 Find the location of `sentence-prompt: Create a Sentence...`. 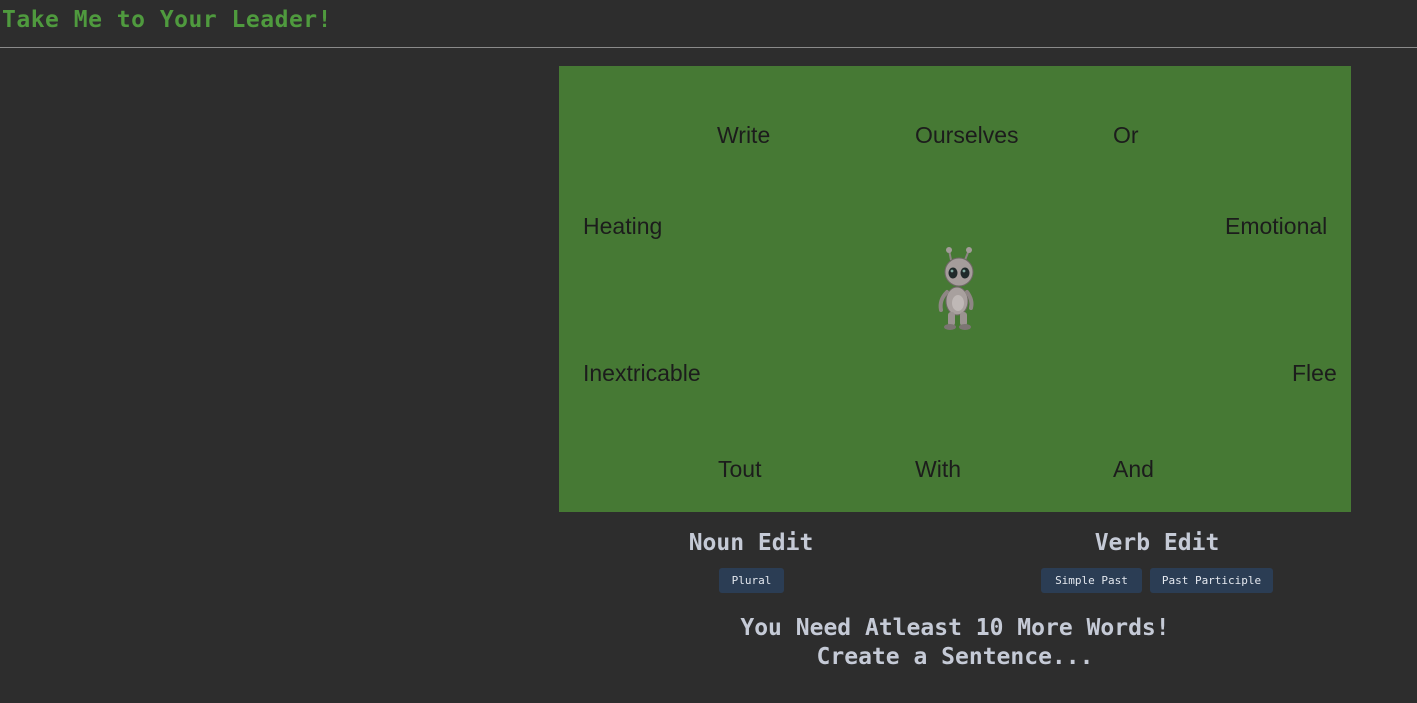

sentence-prompt: Create a Sentence... is located at coordinates (955, 657).